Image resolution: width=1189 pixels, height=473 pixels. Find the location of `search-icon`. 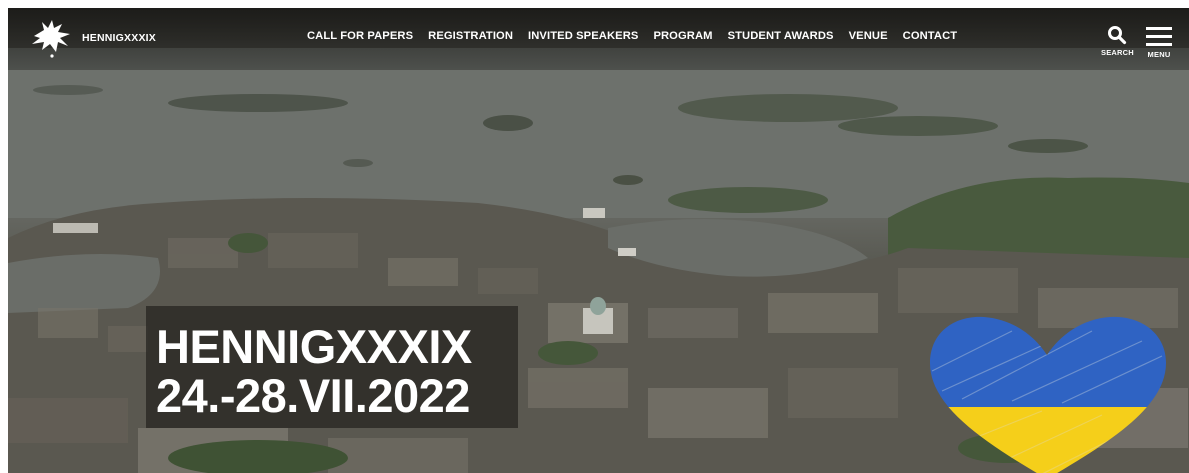

search-icon is located at coordinates (1117, 35).